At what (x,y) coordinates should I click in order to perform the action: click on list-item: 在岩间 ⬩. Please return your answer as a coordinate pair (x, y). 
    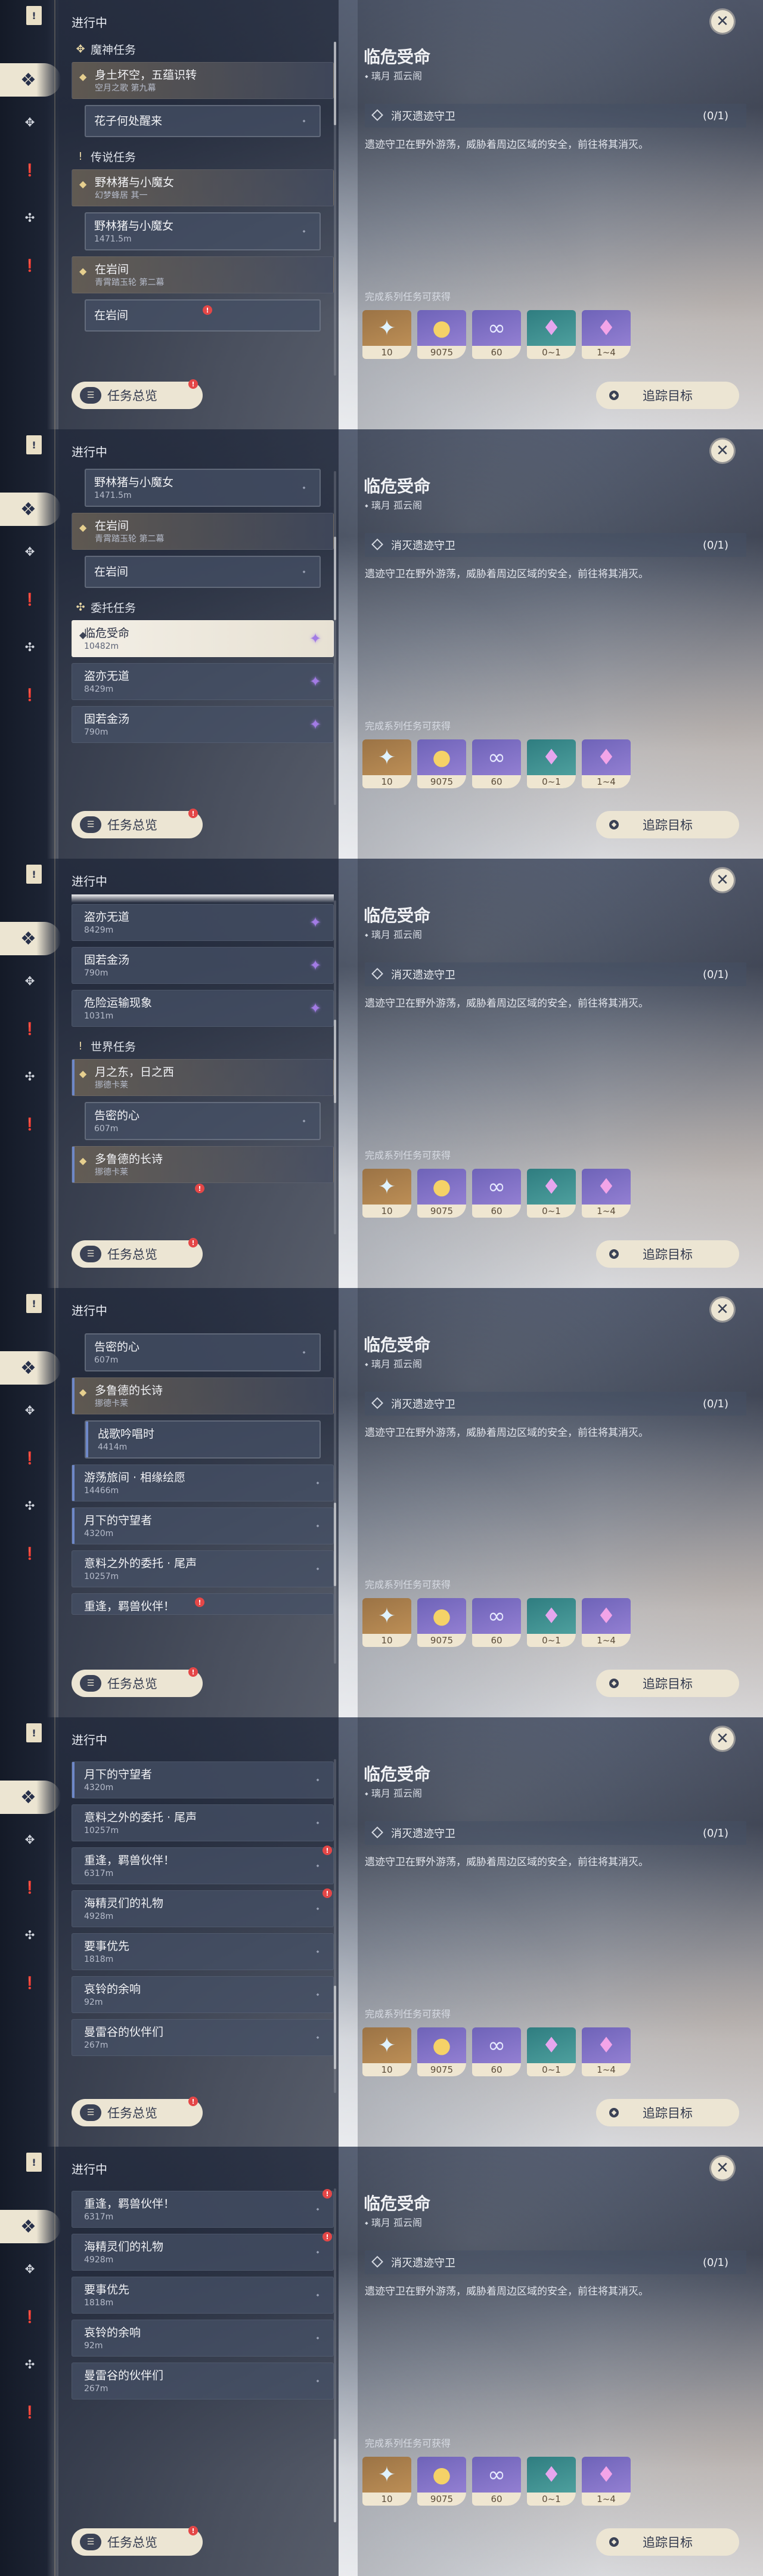
    Looking at the image, I should click on (203, 572).